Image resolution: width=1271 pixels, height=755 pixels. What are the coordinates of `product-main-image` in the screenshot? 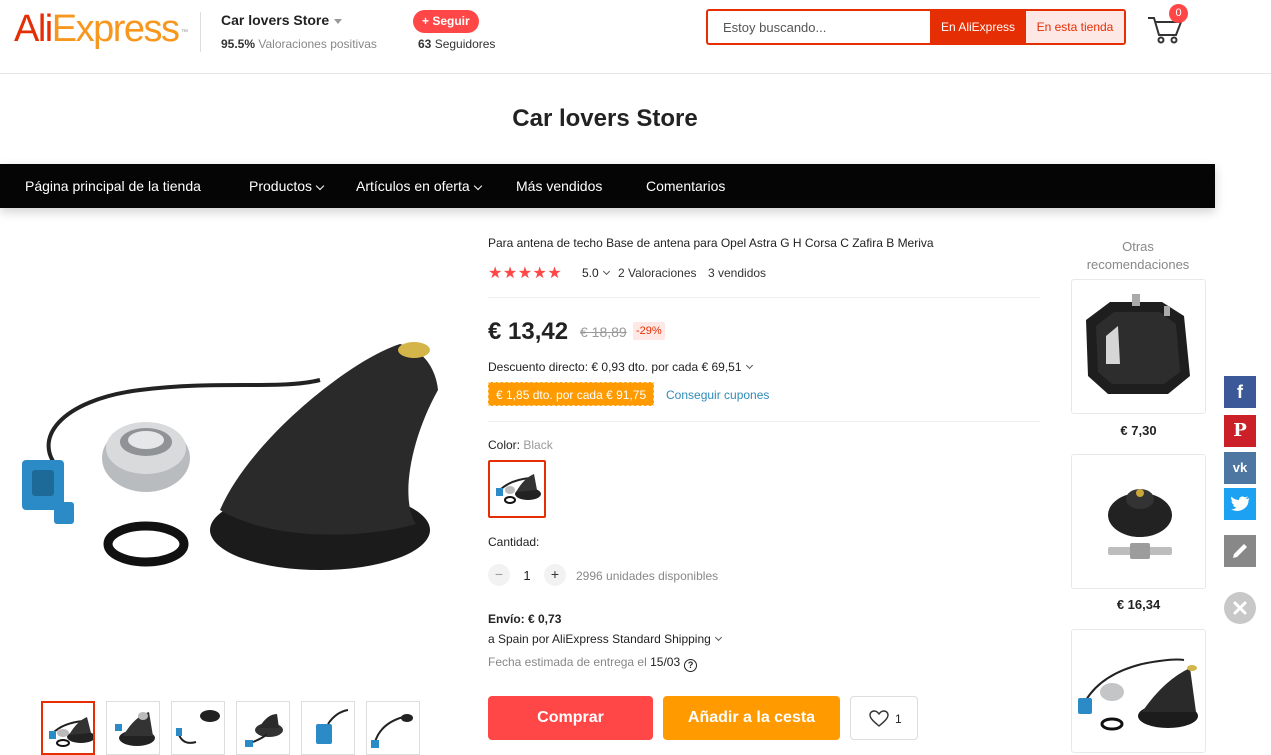 It's located at (230, 460).